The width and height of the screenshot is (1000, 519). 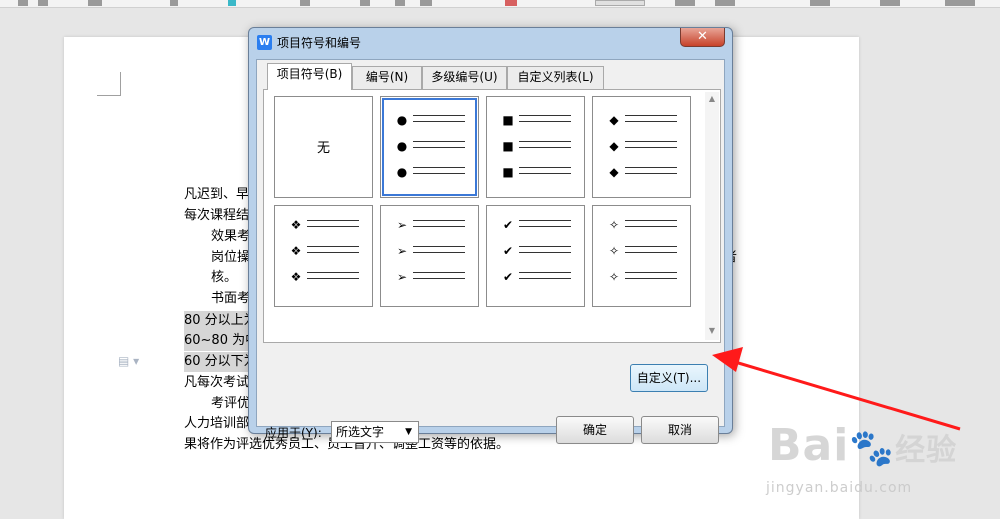 I want to click on watermark-url: jingyan.baidu.com, so click(x=839, y=488).